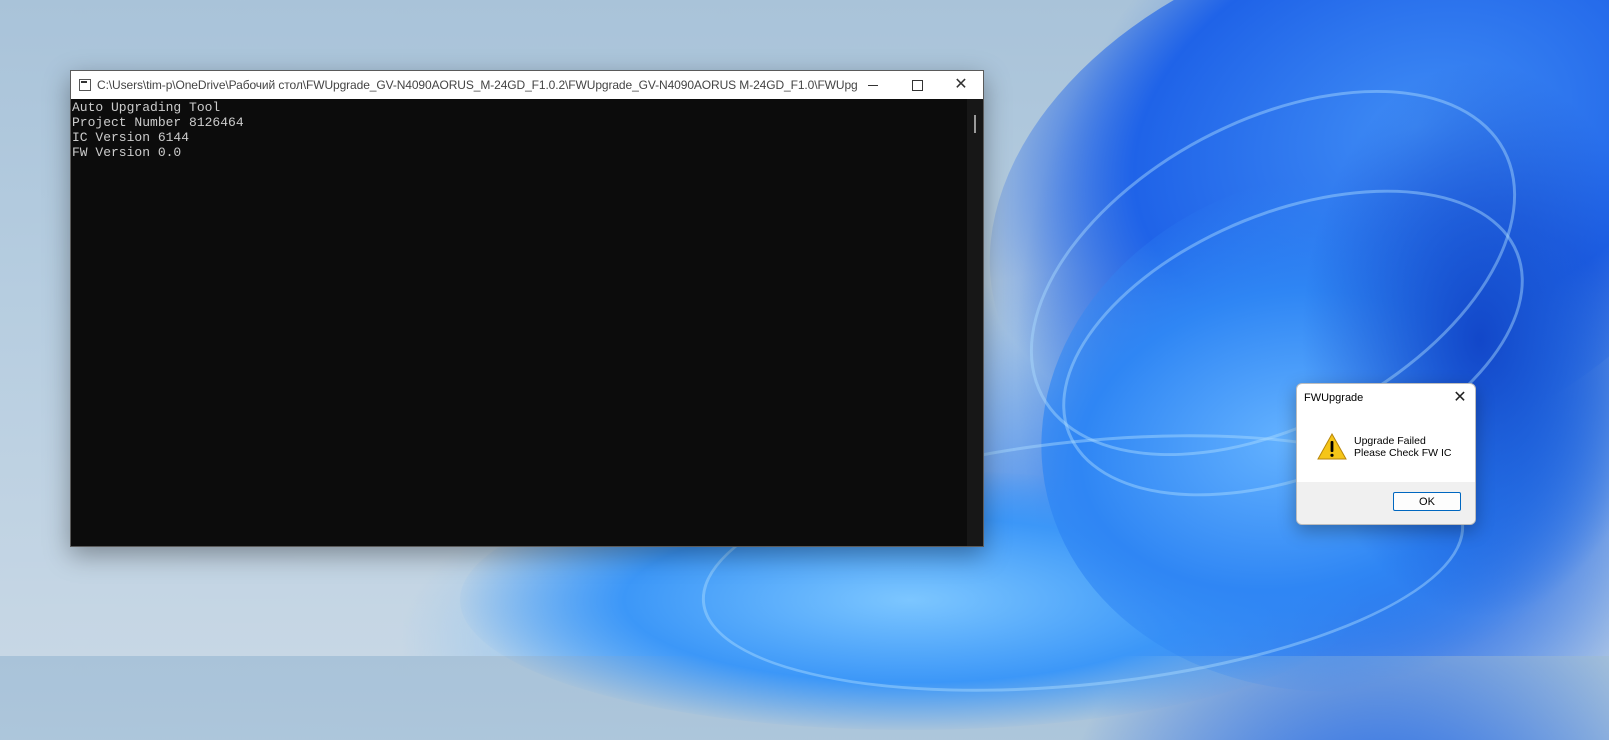 This screenshot has width=1609, height=740. I want to click on dialog-message-line: Upgrade Failed, so click(1390, 441).